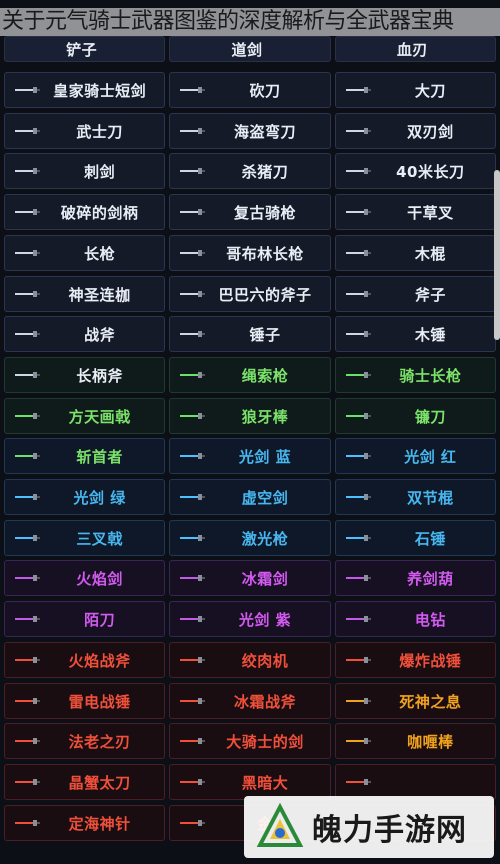  Describe the element at coordinates (250, 619) in the screenshot. I see `weapon-cell: 光剑 紫` at that location.